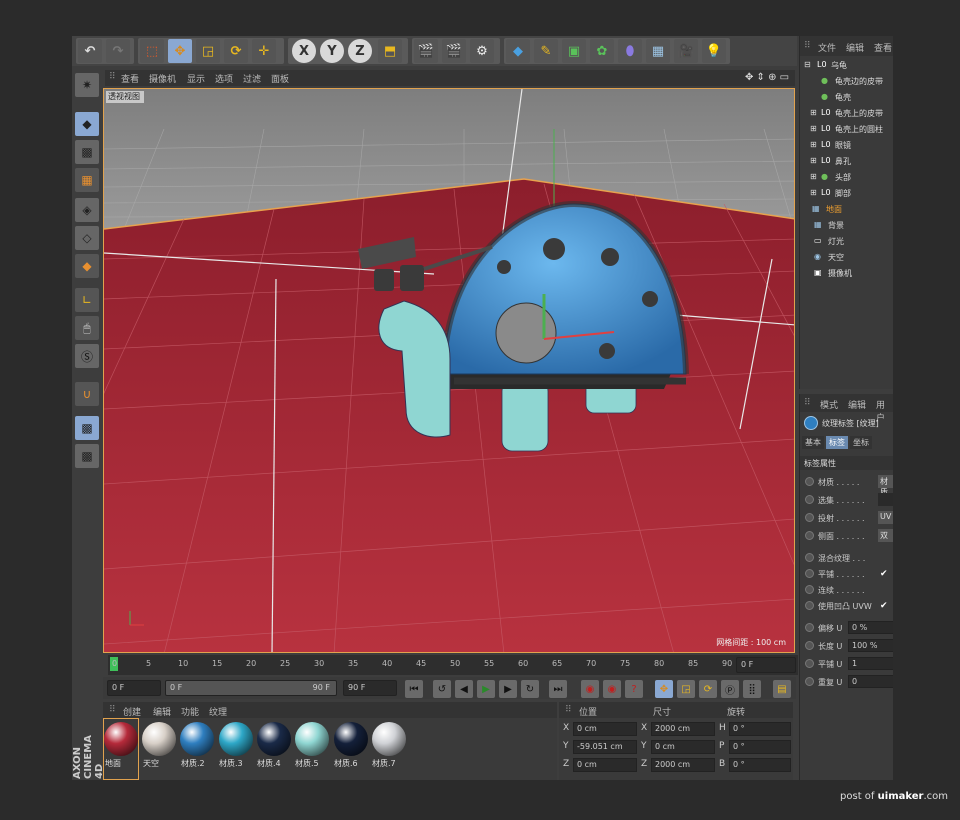  What do you see at coordinates (683, 765) in the screenshot?
I see `size-z-field: 2000 cm` at bounding box center [683, 765].